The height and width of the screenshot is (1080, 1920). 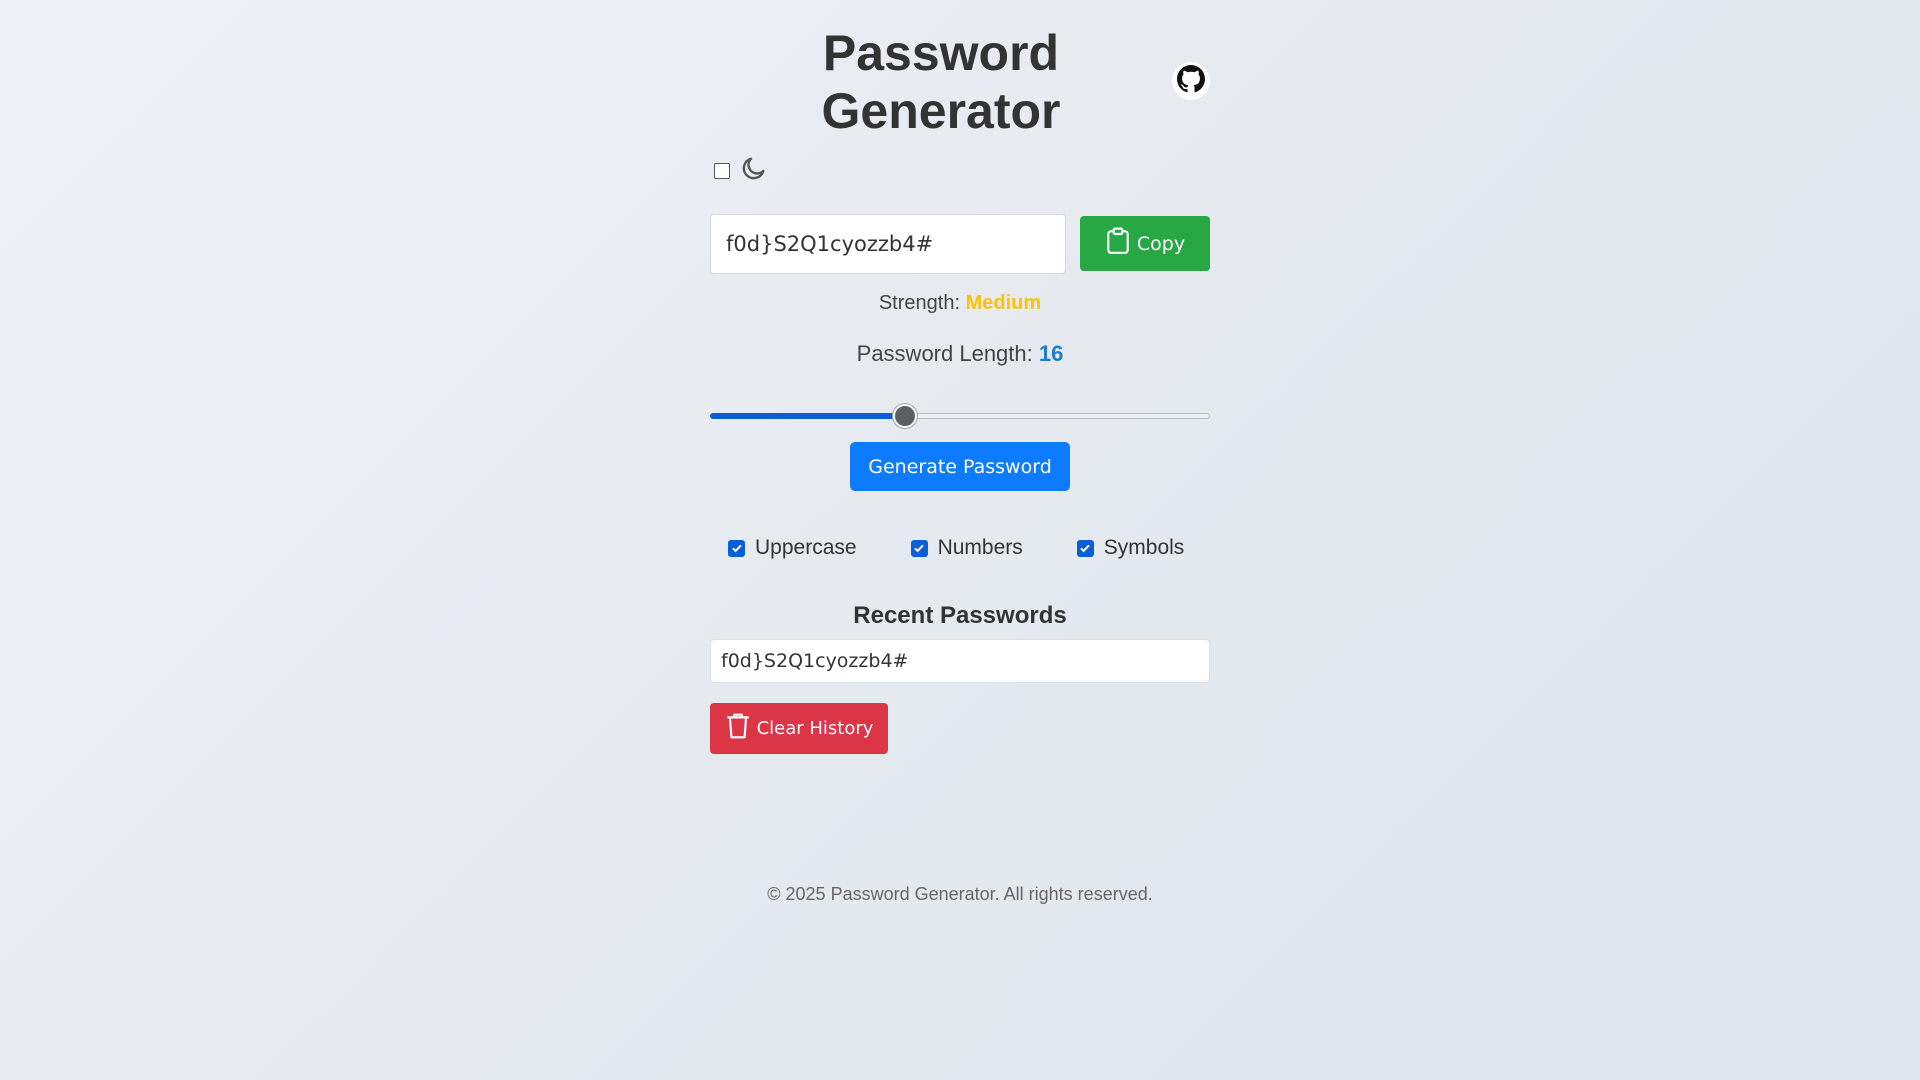 I want to click on uppercase-label: Uppercase, so click(x=806, y=547).